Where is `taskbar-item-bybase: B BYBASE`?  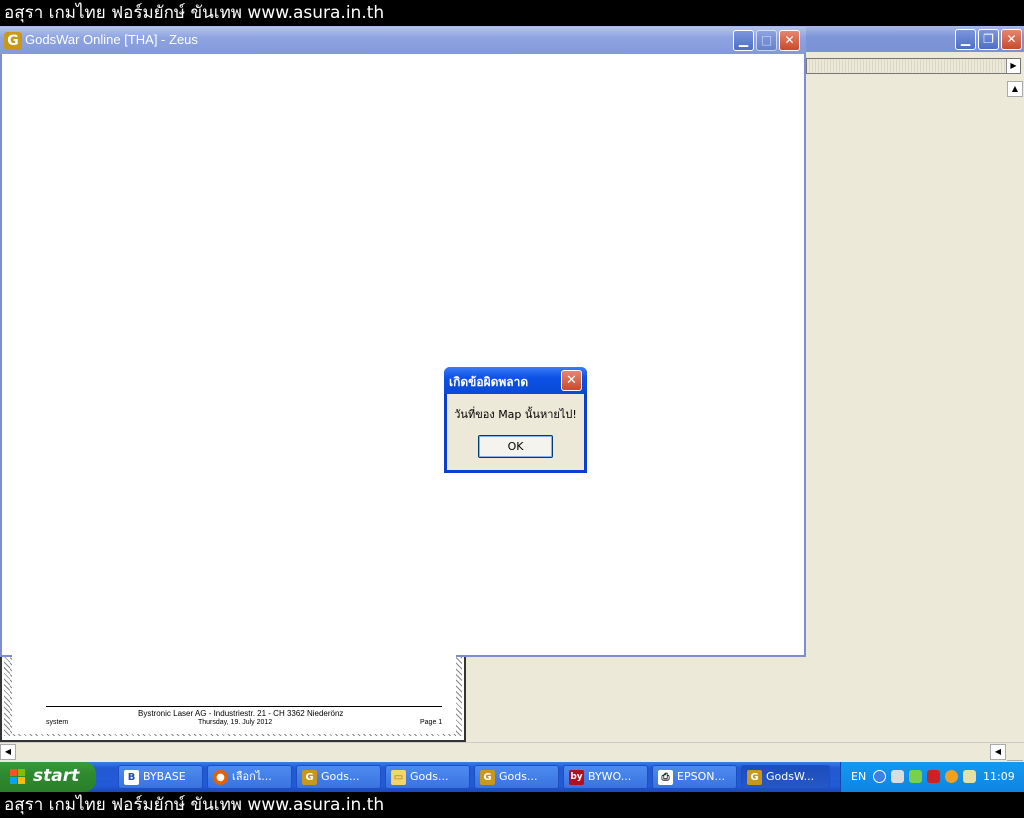
taskbar-item-bybase: B BYBASE is located at coordinates (160, 777).